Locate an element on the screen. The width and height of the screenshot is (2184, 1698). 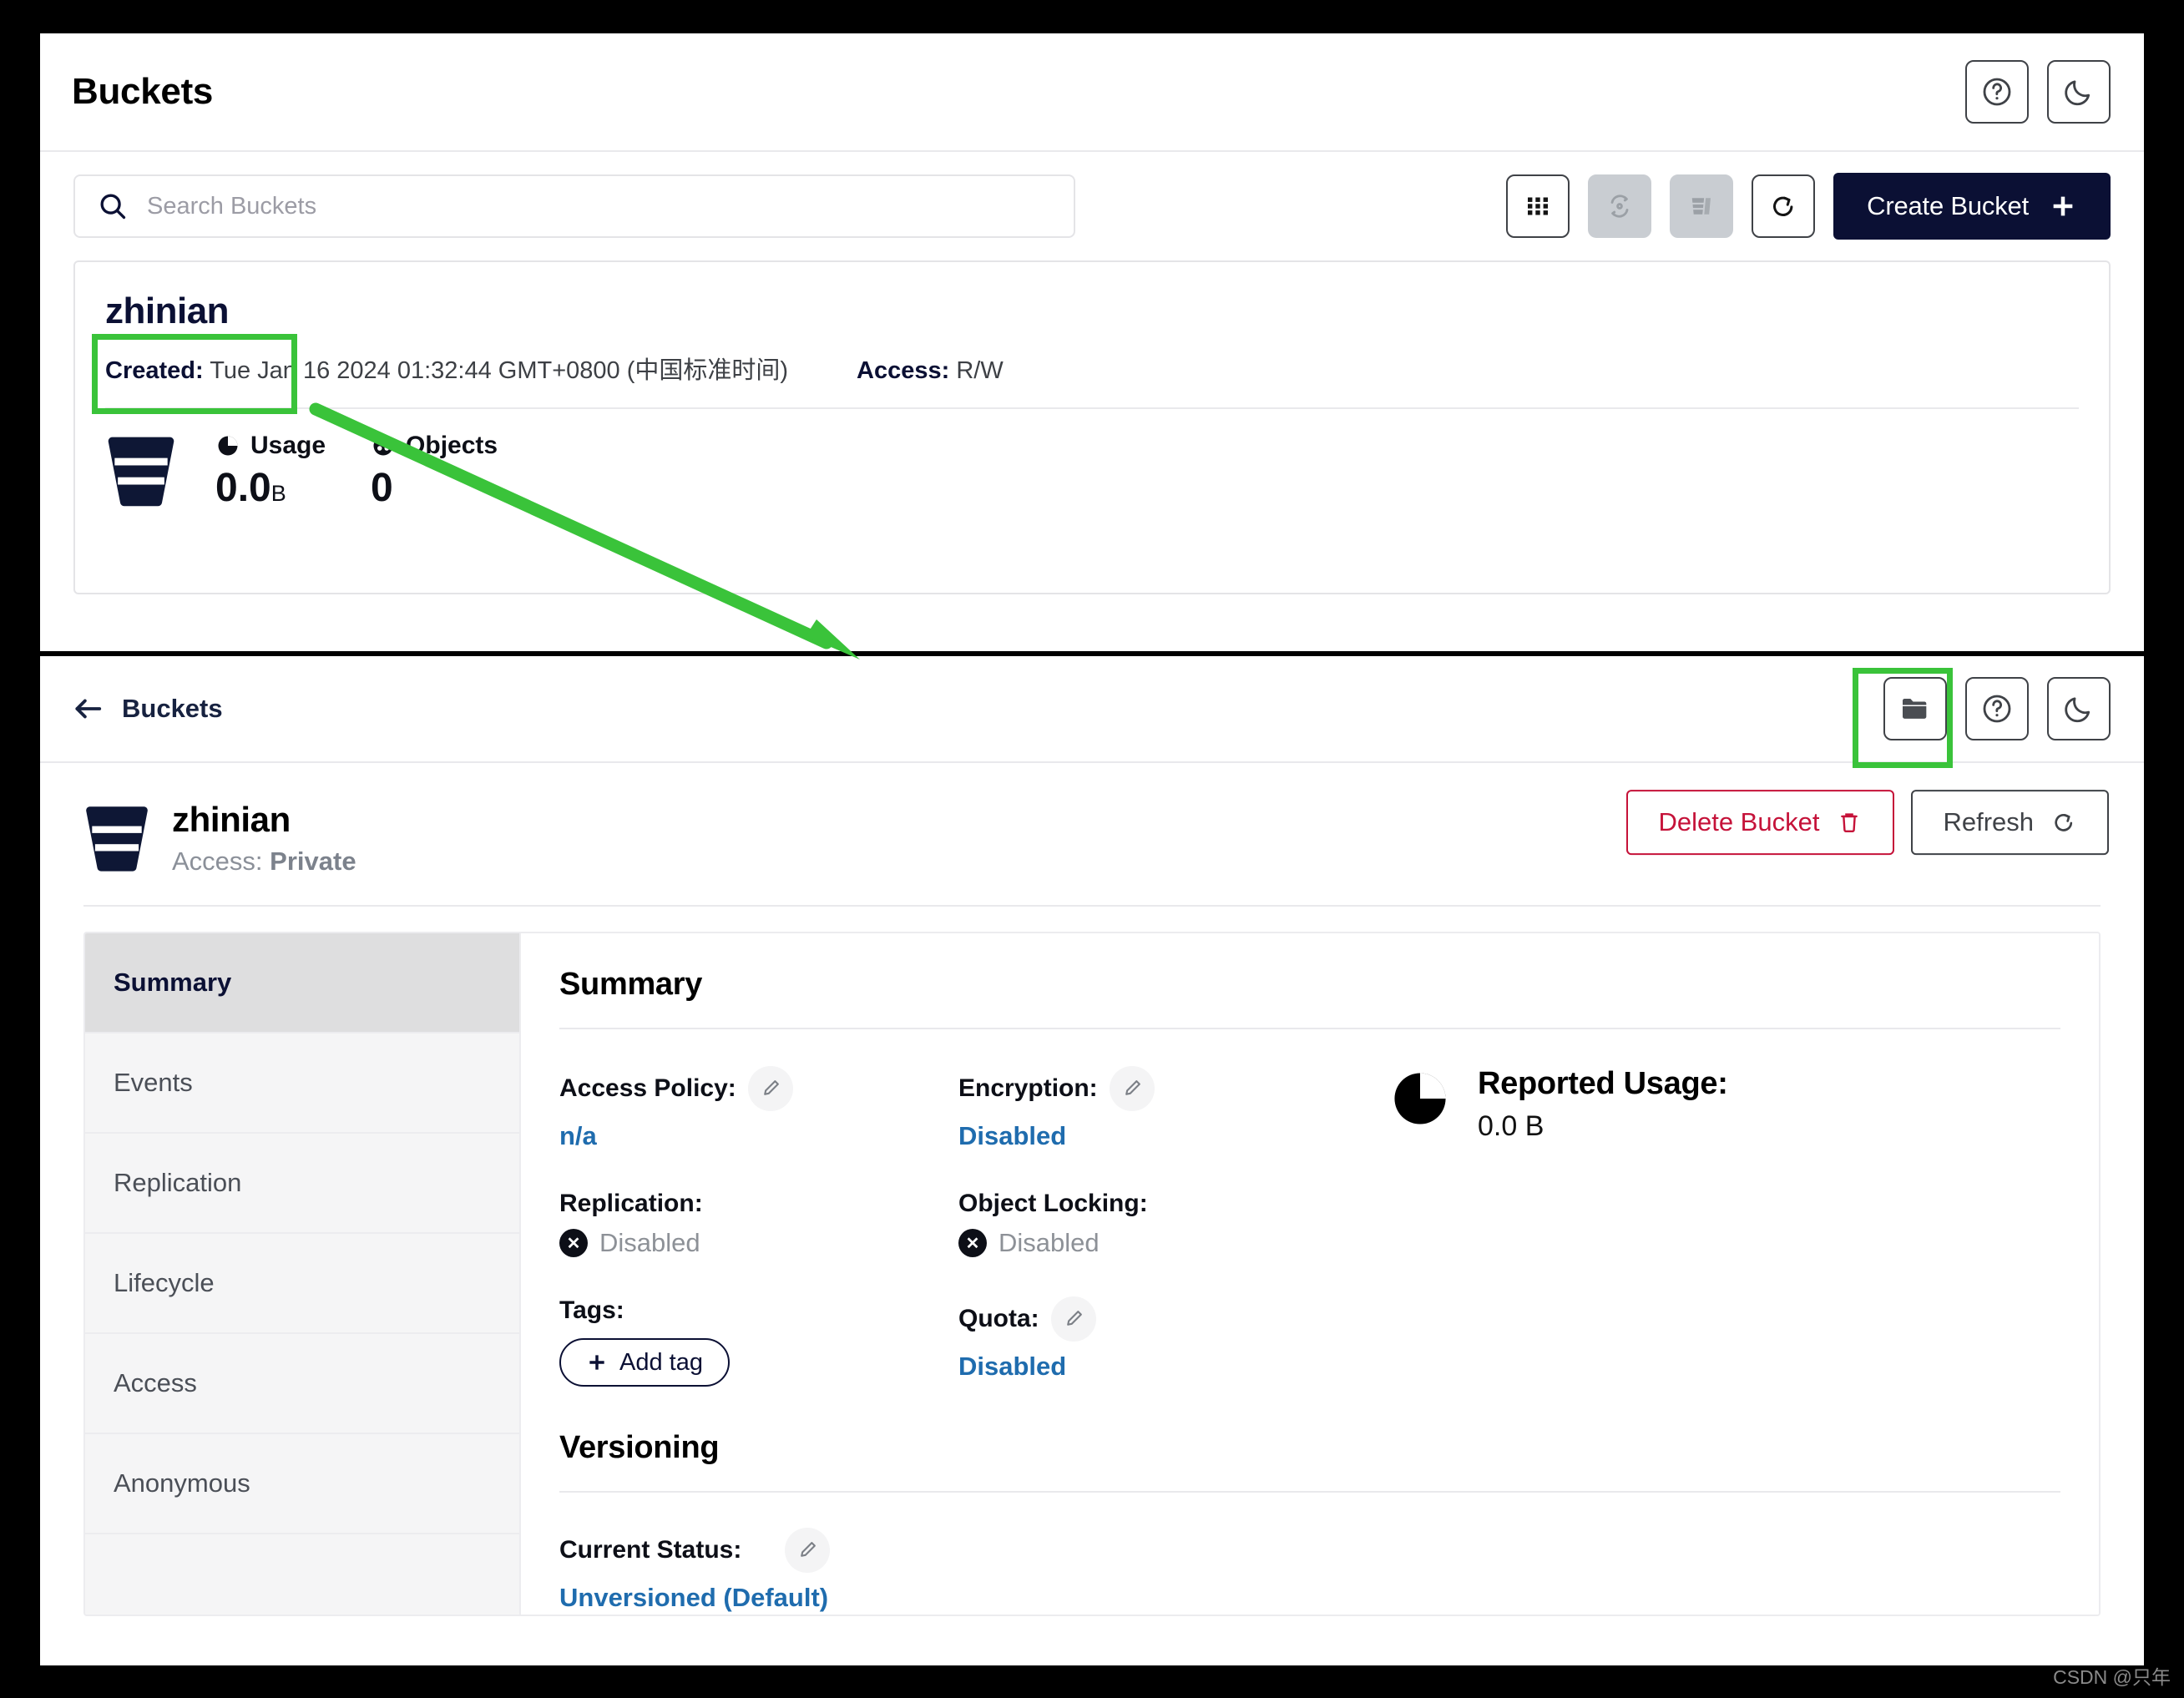
sidebar-item-lifecycle: Lifecycle is located at coordinates (302, 1284).